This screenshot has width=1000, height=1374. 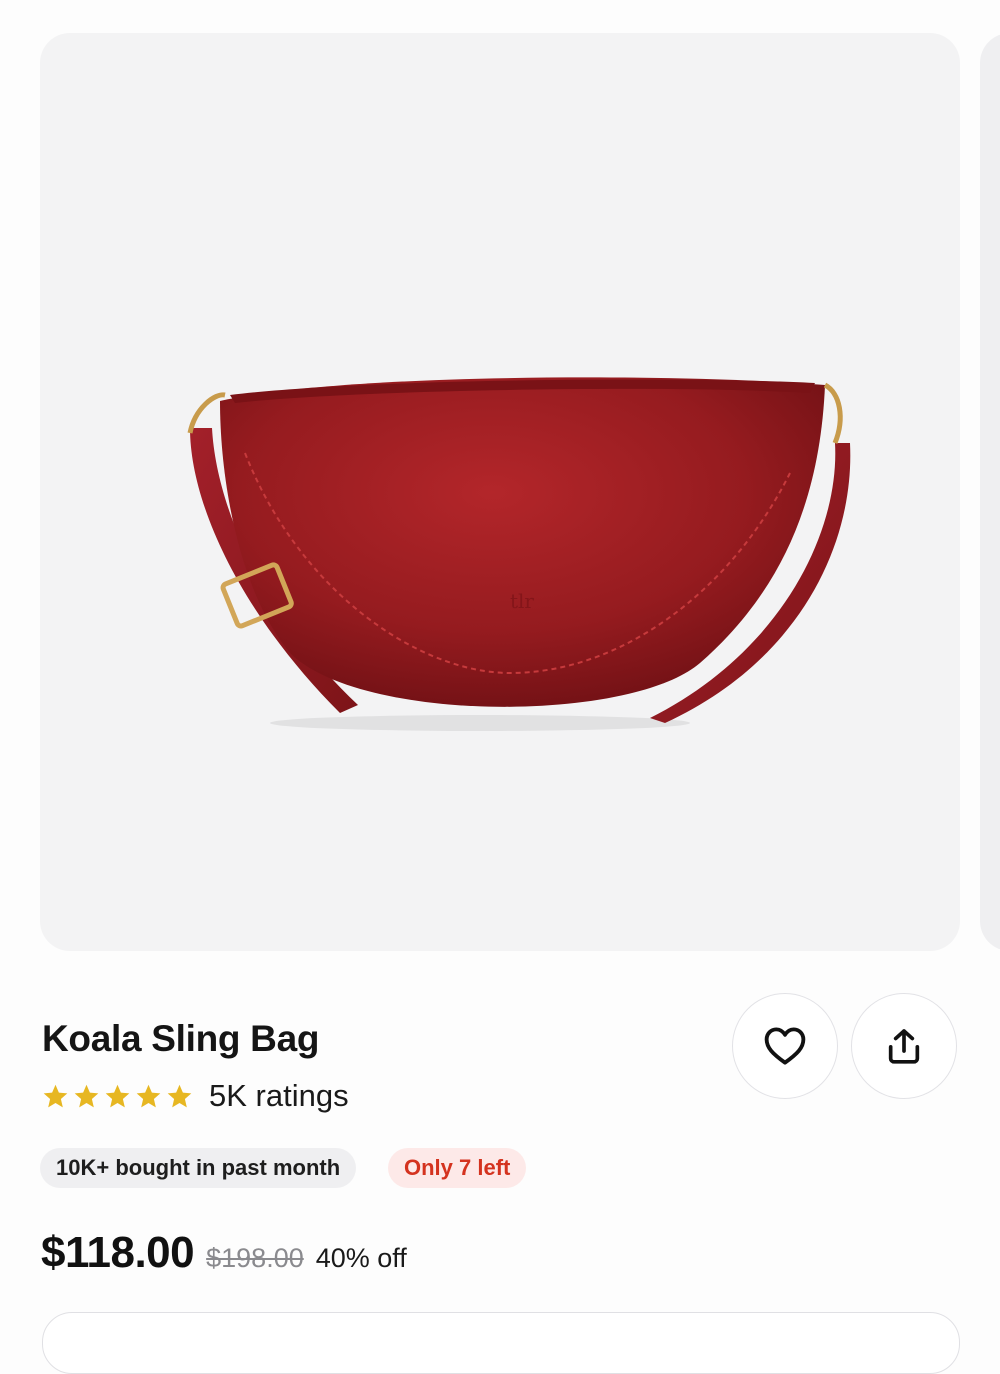 I want to click on share-button, so click(x=904, y=1046).